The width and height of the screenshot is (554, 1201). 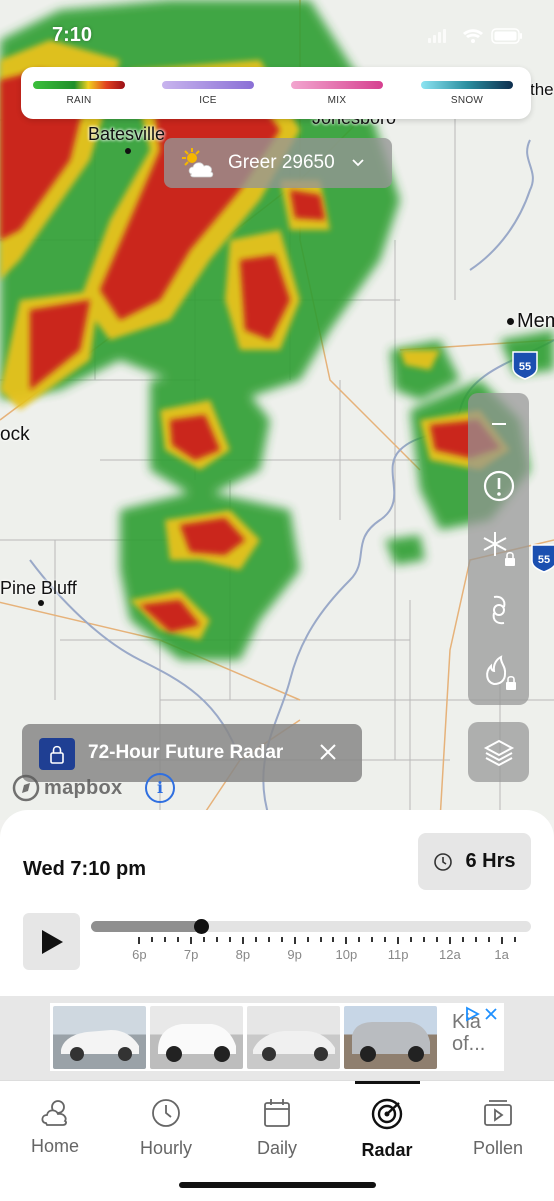 I want to click on city-label-little-rock: ock, so click(x=15, y=434).